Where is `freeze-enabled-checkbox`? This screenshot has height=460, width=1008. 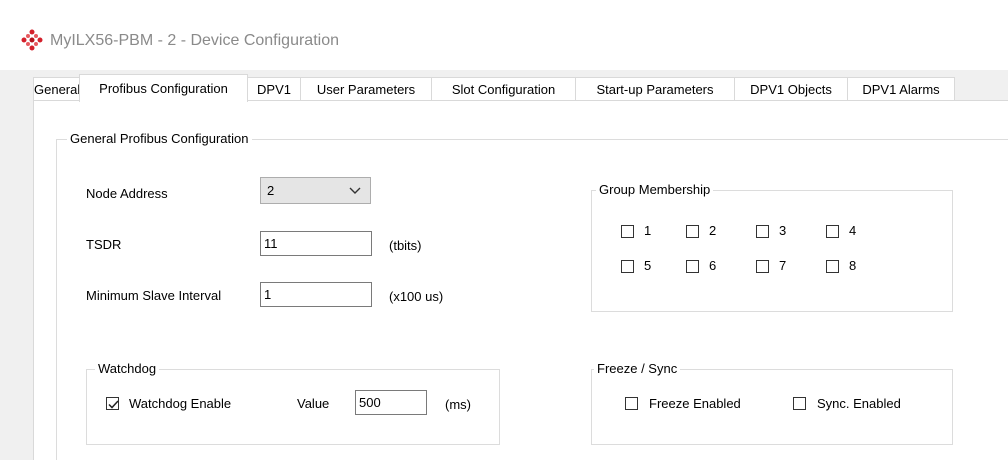 freeze-enabled-checkbox is located at coordinates (631, 403).